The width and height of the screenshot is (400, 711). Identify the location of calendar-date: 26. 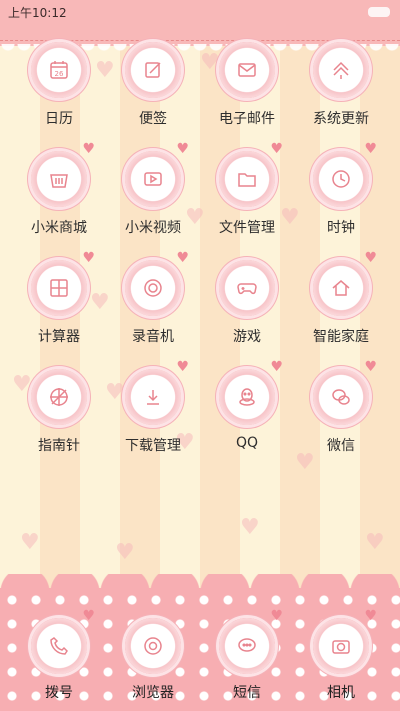
(59, 74).